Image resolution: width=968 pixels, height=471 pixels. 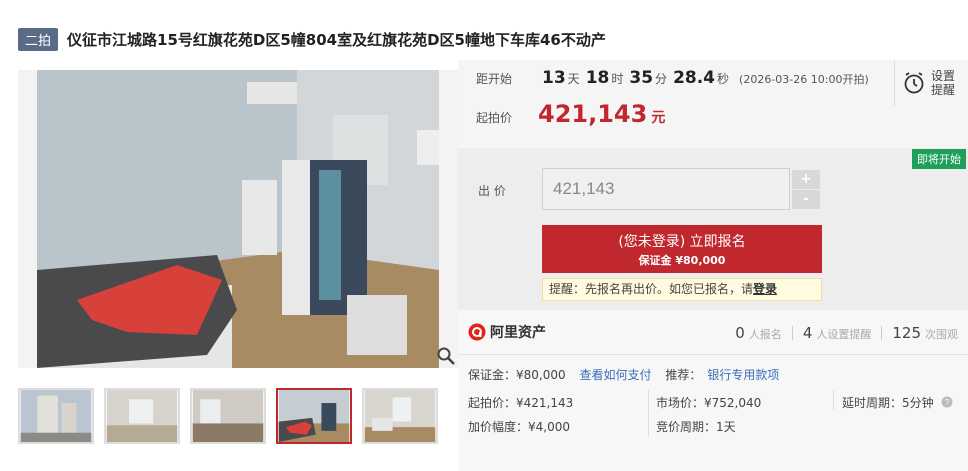 What do you see at coordinates (492, 191) in the screenshot?
I see `bid-label: 出 价` at bounding box center [492, 191].